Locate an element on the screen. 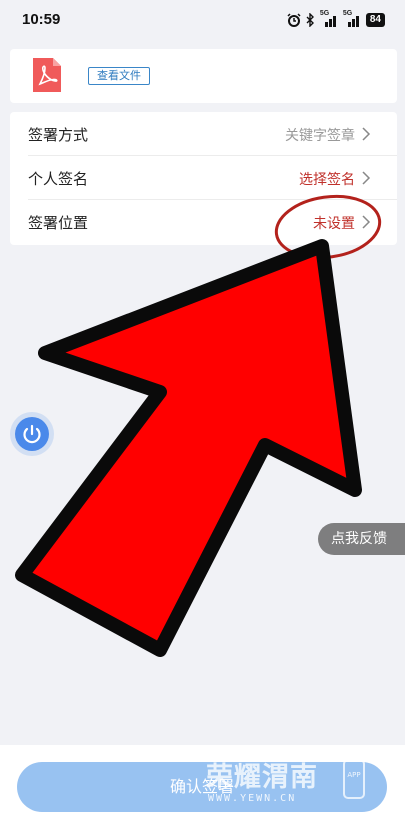  power-button-inner is located at coordinates (32, 434).